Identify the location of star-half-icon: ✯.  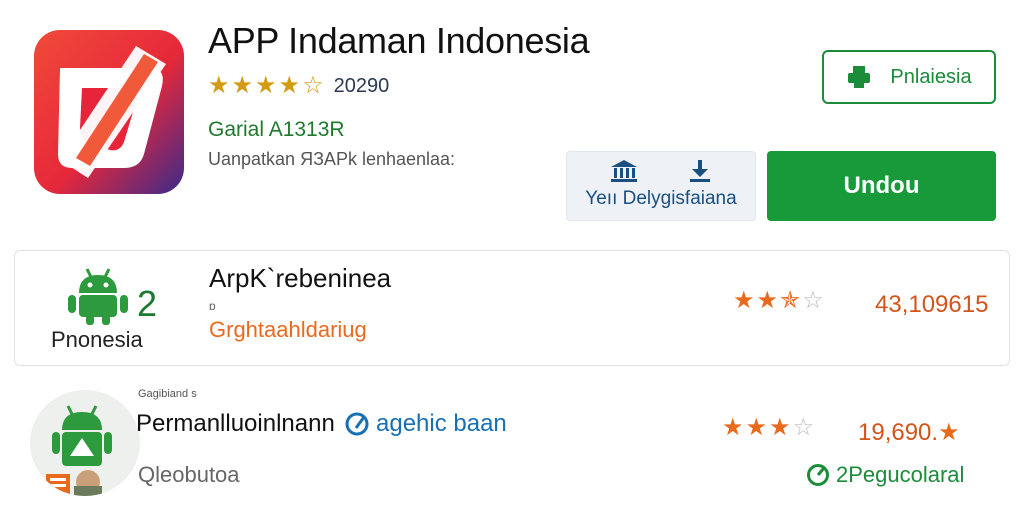
(790, 300).